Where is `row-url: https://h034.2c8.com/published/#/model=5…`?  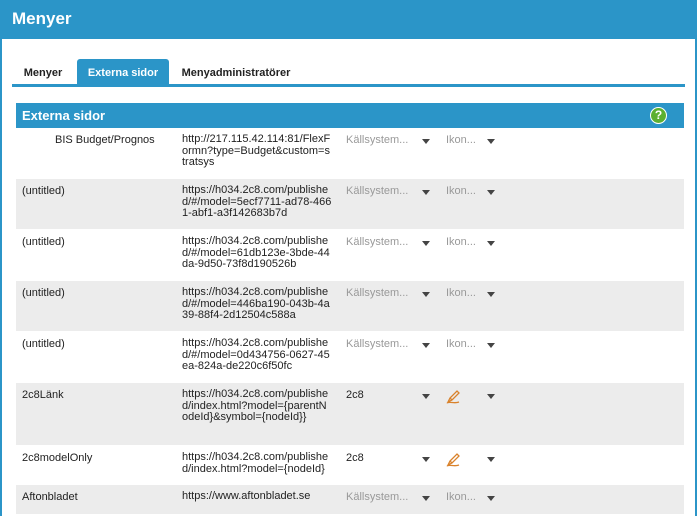 row-url: https://h034.2c8.com/published/#/model=5… is located at coordinates (257, 202).